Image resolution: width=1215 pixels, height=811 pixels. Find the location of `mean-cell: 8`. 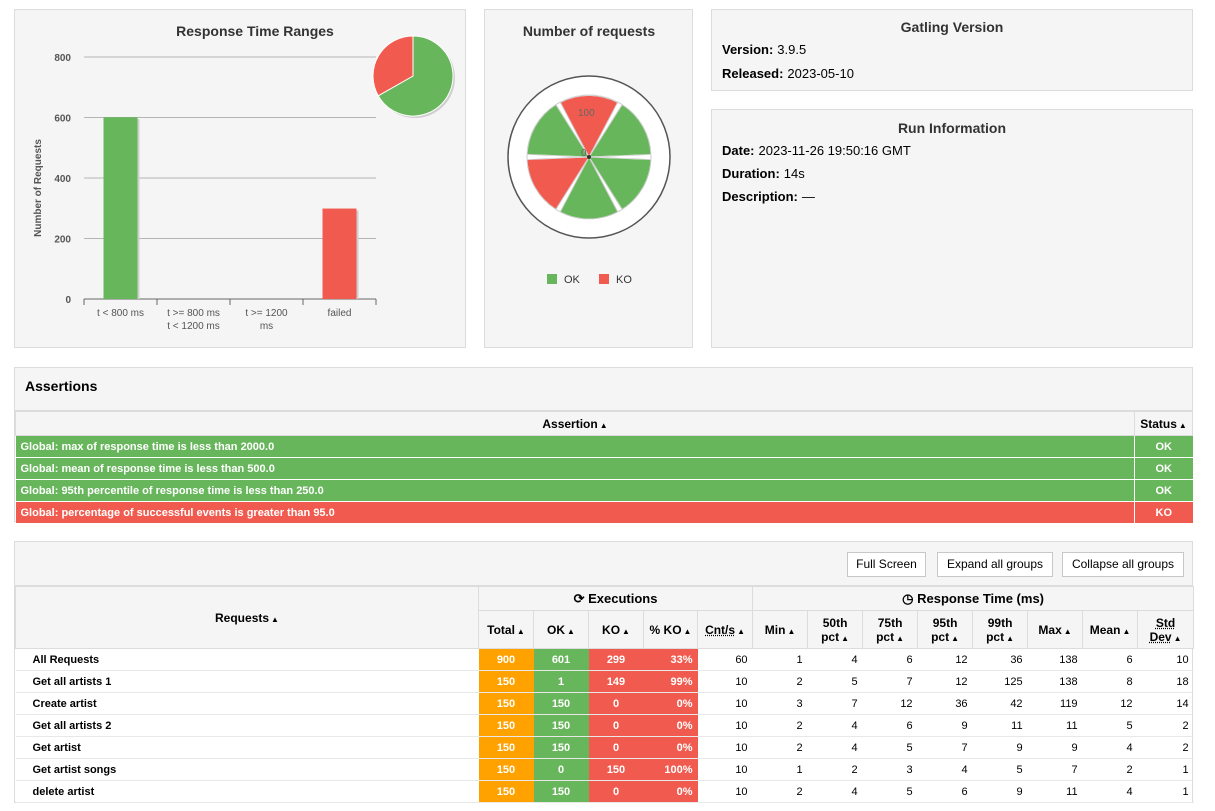

mean-cell: 8 is located at coordinates (1110, 681).